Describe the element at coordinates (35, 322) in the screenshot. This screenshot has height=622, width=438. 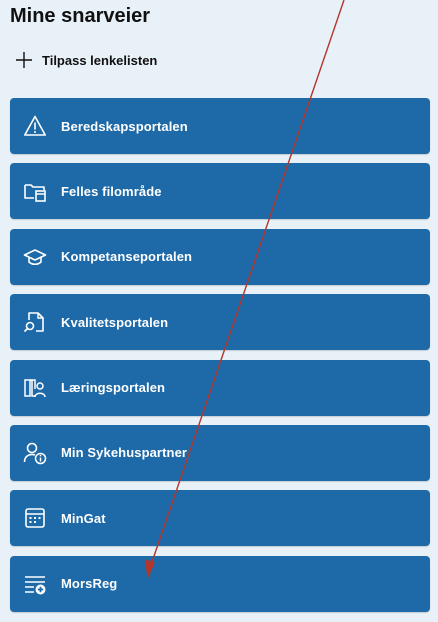
I see `document-search-icon` at that location.